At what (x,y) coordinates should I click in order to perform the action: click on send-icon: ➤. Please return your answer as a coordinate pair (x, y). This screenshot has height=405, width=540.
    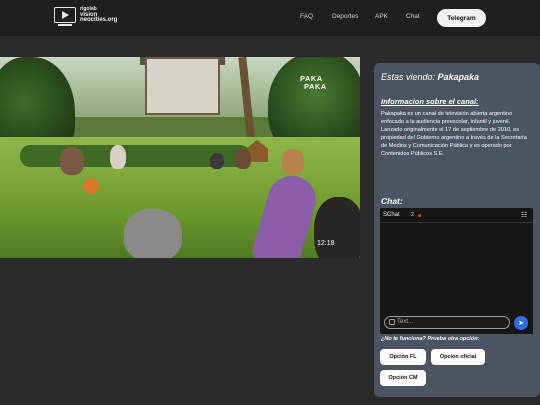
    Looking at the image, I should click on (521, 323).